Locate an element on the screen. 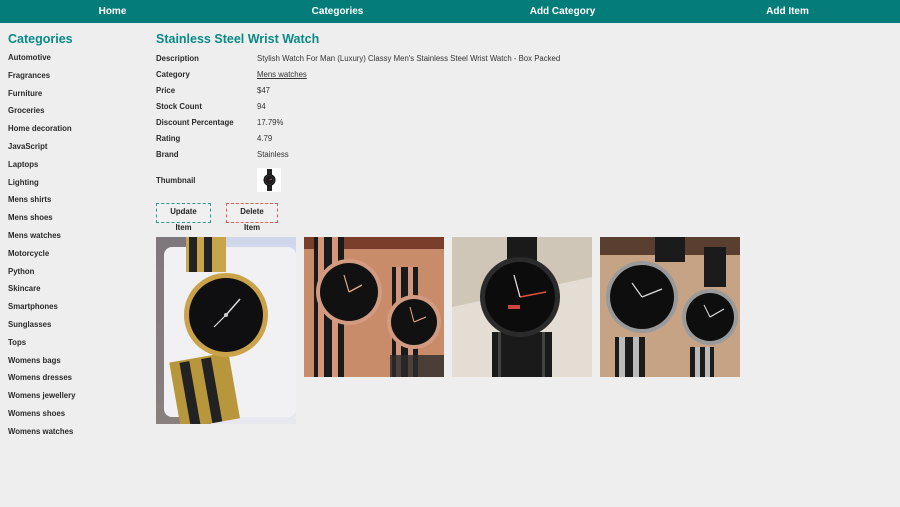 This screenshot has height=507, width=900. sidebar-item-lighting: Lighting is located at coordinates (73, 186).